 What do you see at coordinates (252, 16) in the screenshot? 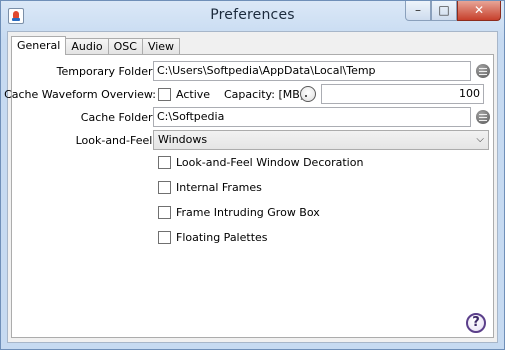
I see `title-bar: Preferences – □ ✕` at bounding box center [252, 16].